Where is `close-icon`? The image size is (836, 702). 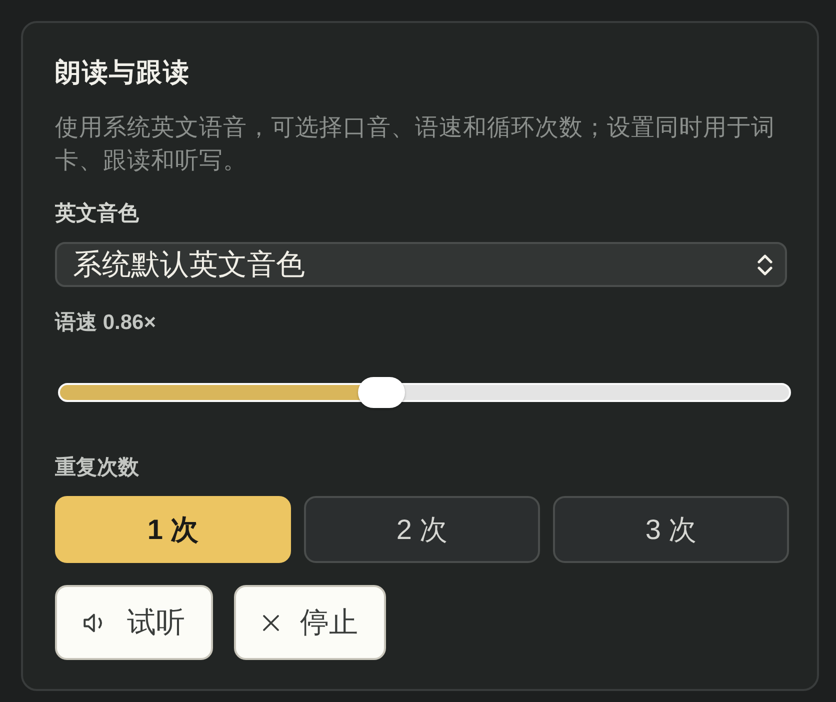
close-icon is located at coordinates (271, 623).